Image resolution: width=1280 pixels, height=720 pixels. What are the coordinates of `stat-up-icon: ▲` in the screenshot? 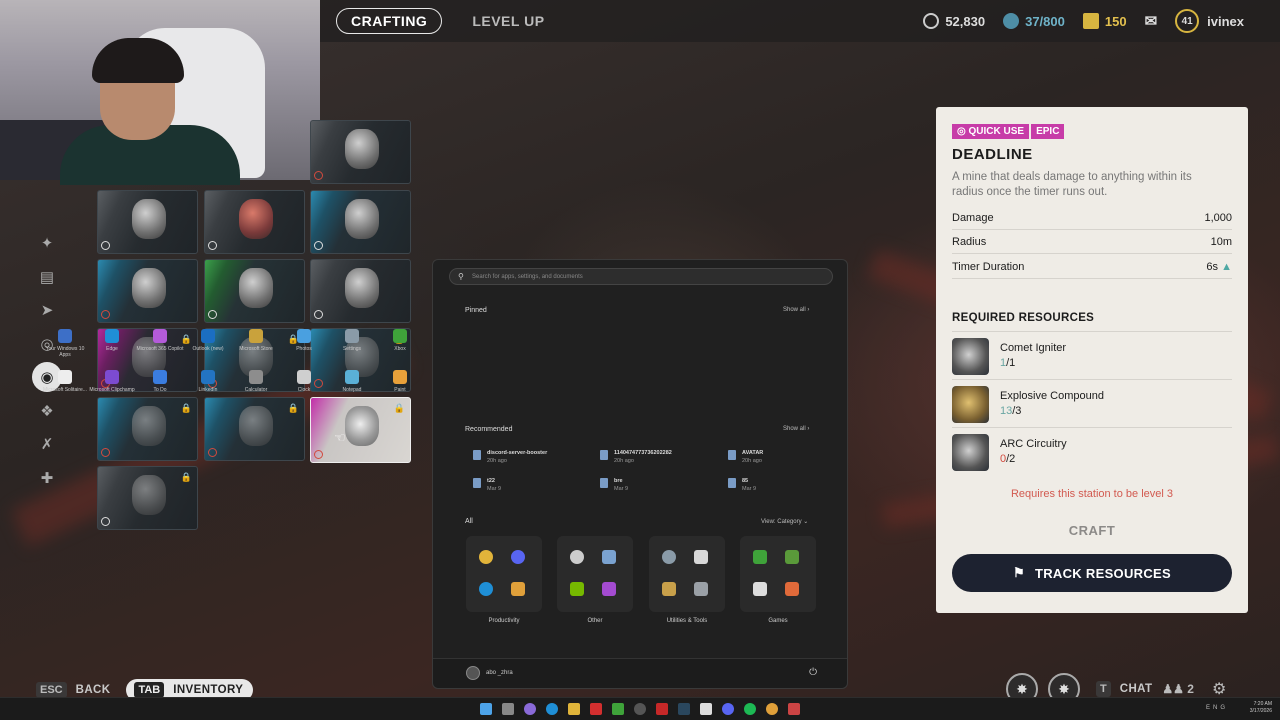 It's located at (1226, 266).